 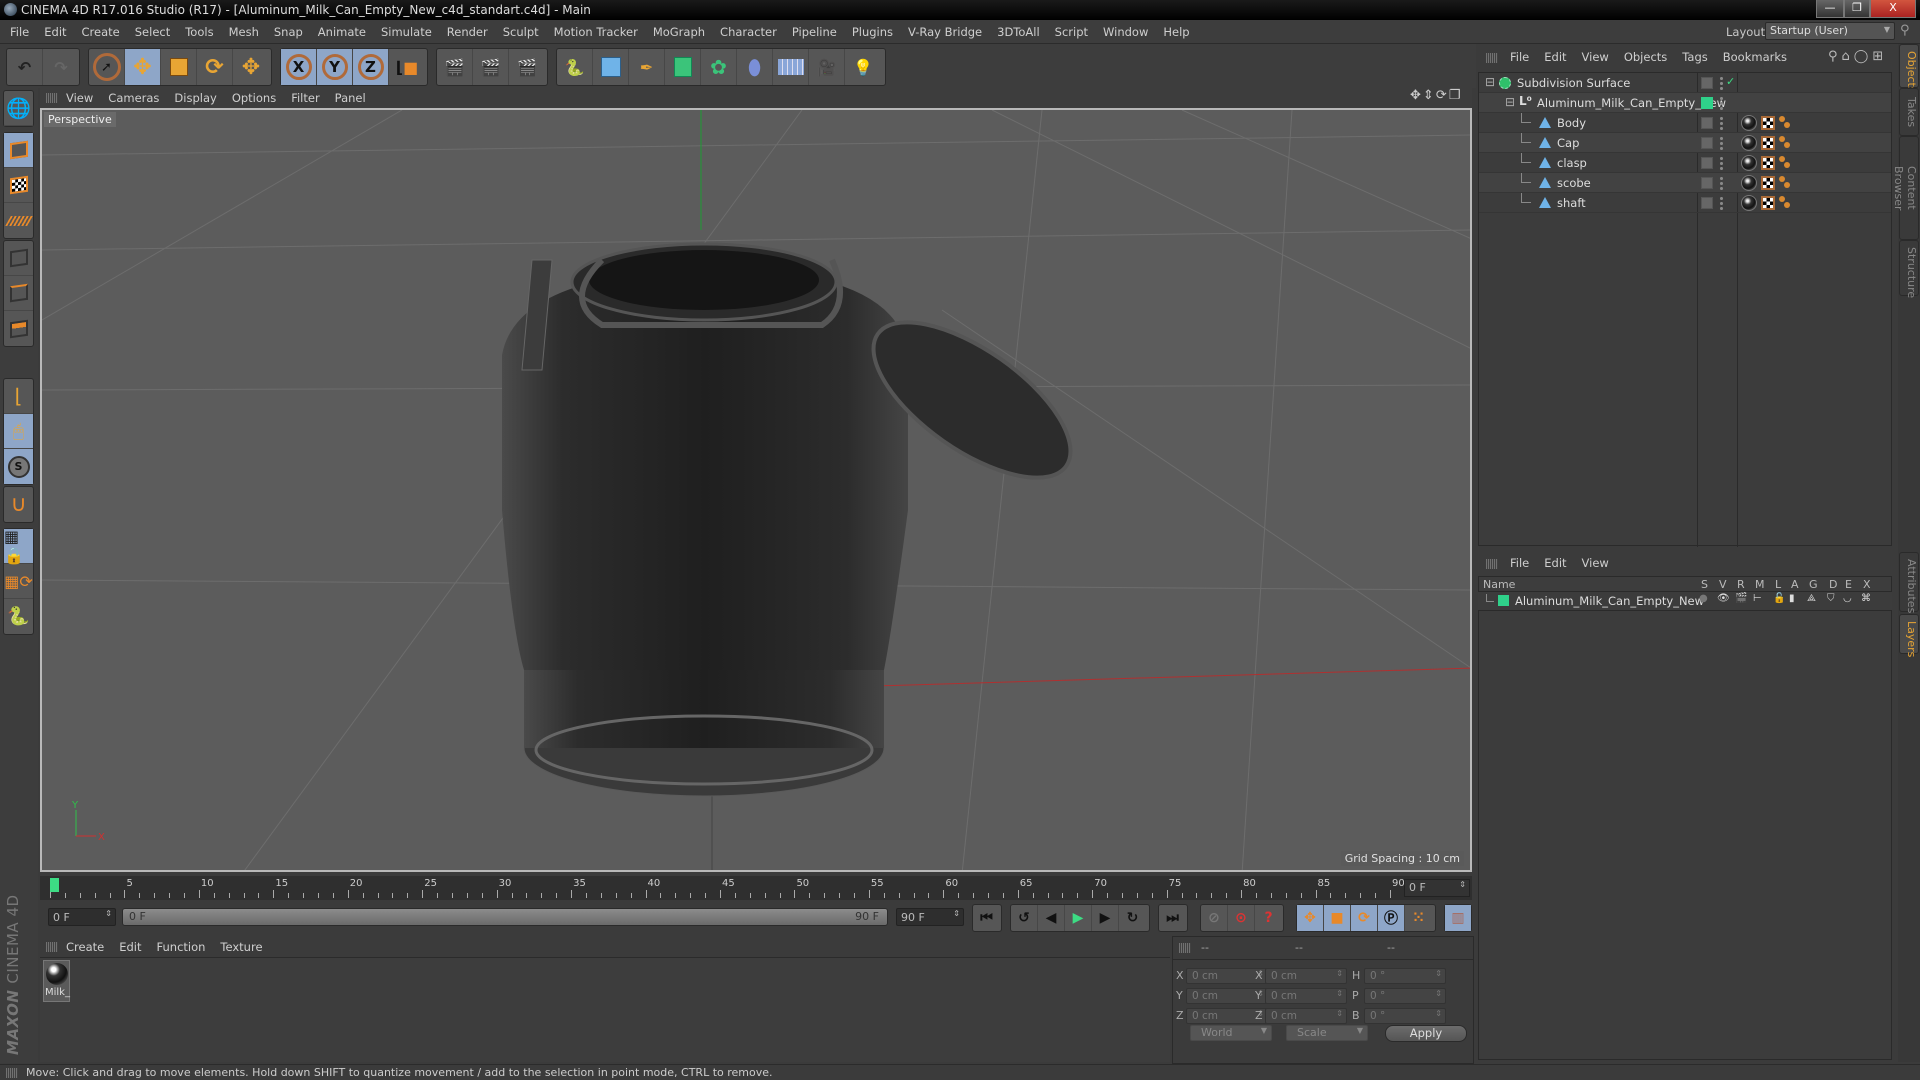 I want to click on cube-primitive-icon, so click(x=611, y=67).